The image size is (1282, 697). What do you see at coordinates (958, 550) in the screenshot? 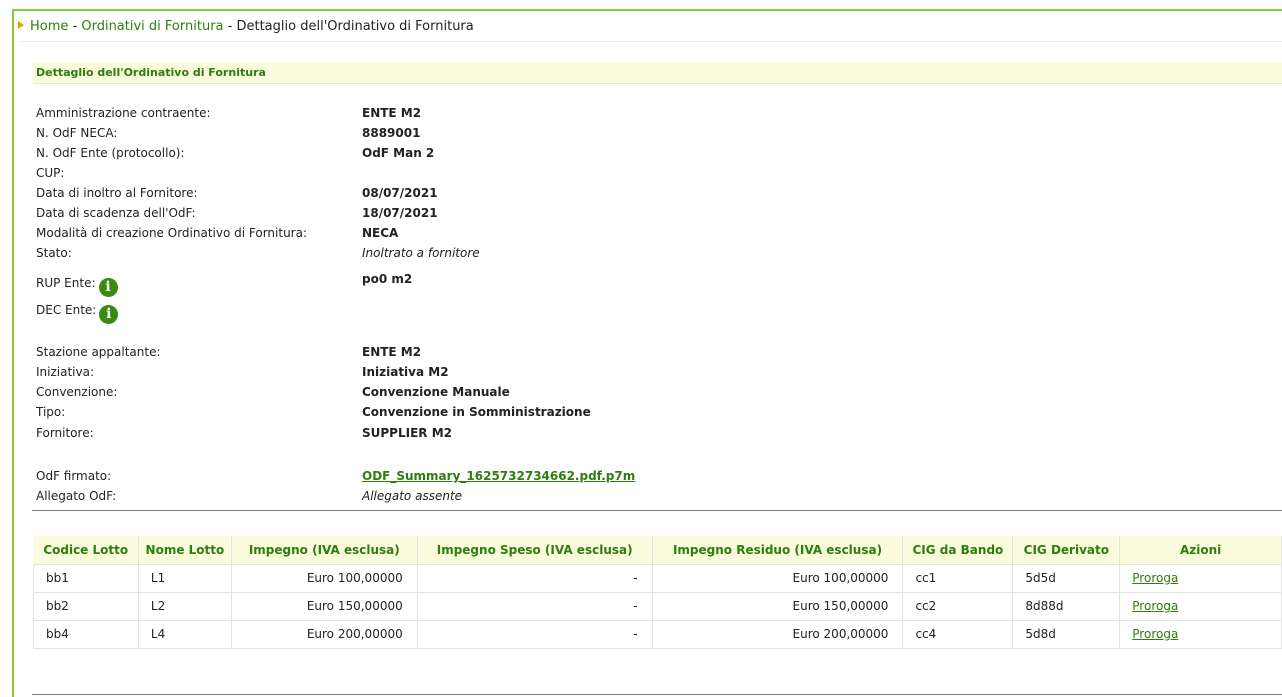
I see `column-header: CIG da Bando` at bounding box center [958, 550].